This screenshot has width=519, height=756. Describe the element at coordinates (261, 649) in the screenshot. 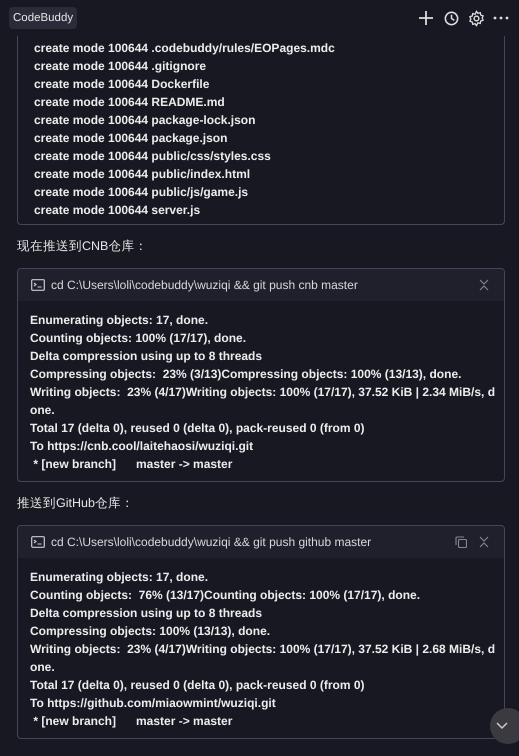

I see `output-line: Writing objects: 23% (4/17)Writing objects: 100% (17/17), 37.52 KiB | 2.68 MiB/s, d` at that location.